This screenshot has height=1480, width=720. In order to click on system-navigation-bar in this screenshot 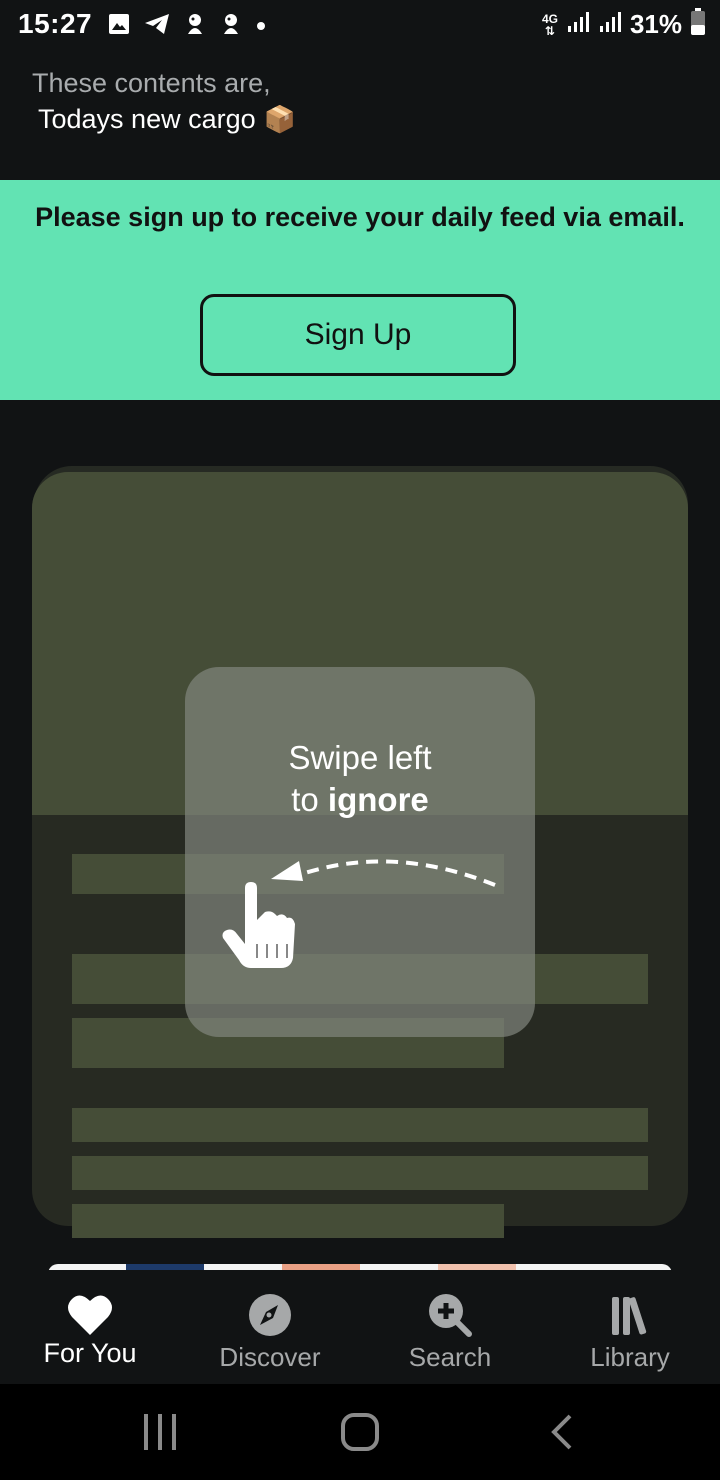, I will do `click(360, 1432)`.